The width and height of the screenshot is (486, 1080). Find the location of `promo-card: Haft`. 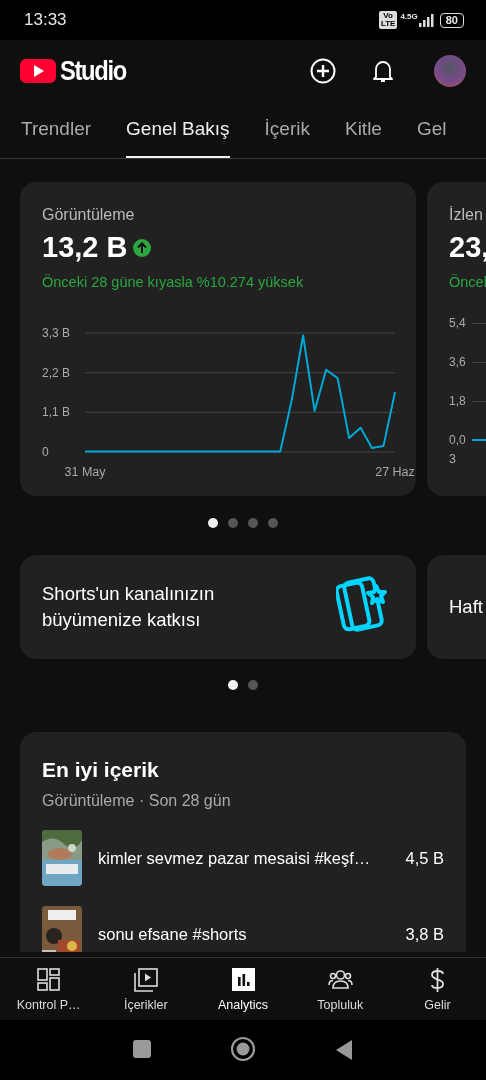

promo-card: Haft is located at coordinates (456, 607).